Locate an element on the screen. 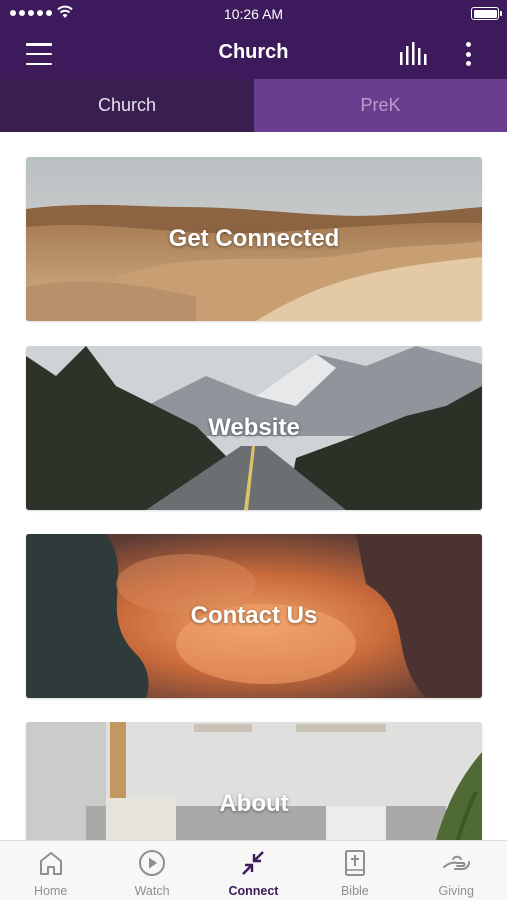 Image resolution: width=507 pixels, height=900 pixels. status-time: 10:26 AM is located at coordinates (253, 14).